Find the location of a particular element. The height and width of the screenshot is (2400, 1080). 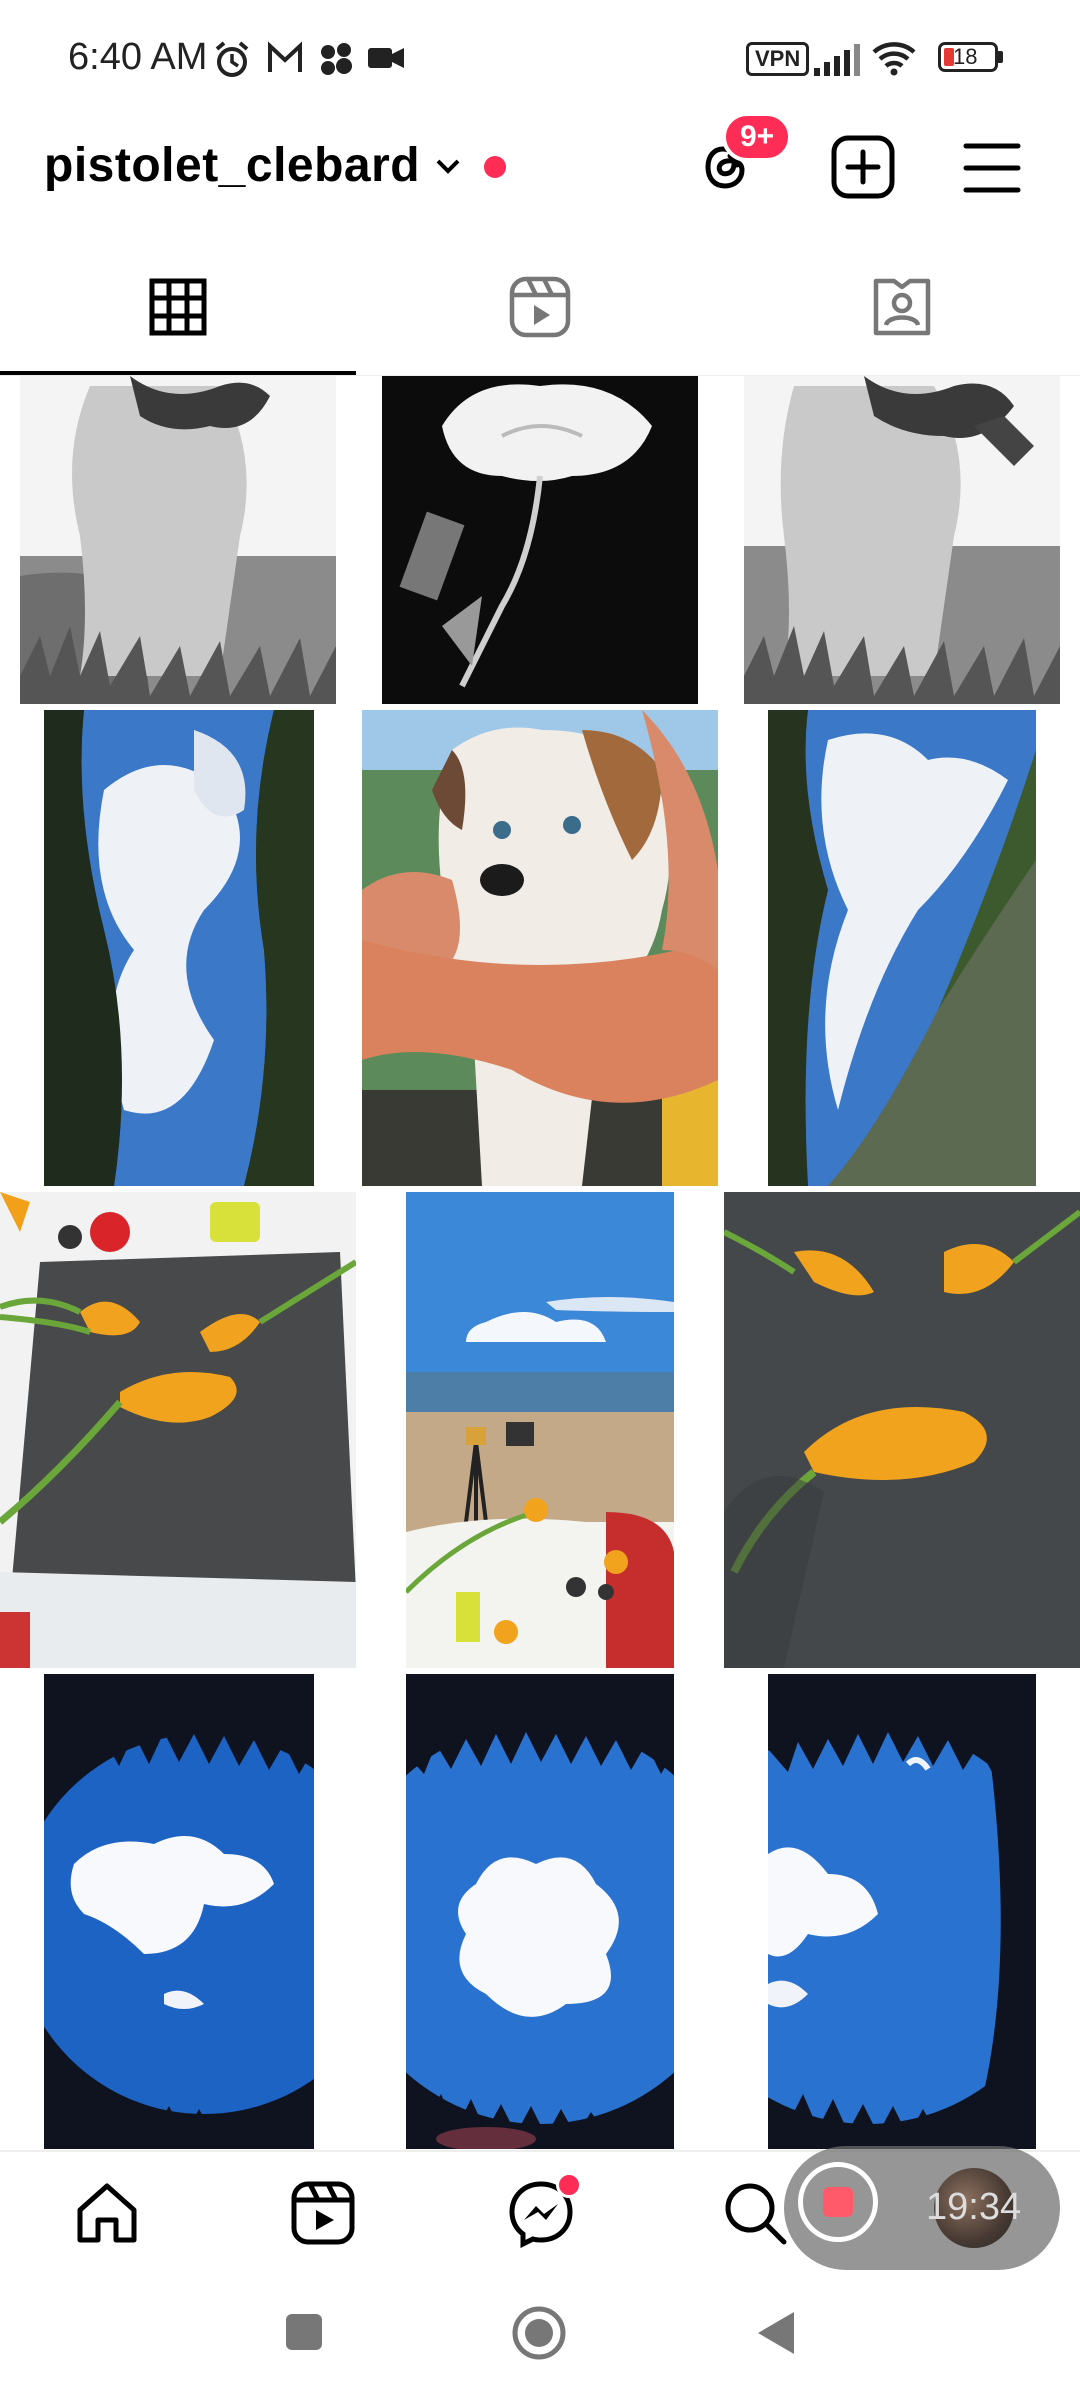

menu-icon is located at coordinates (992, 168).